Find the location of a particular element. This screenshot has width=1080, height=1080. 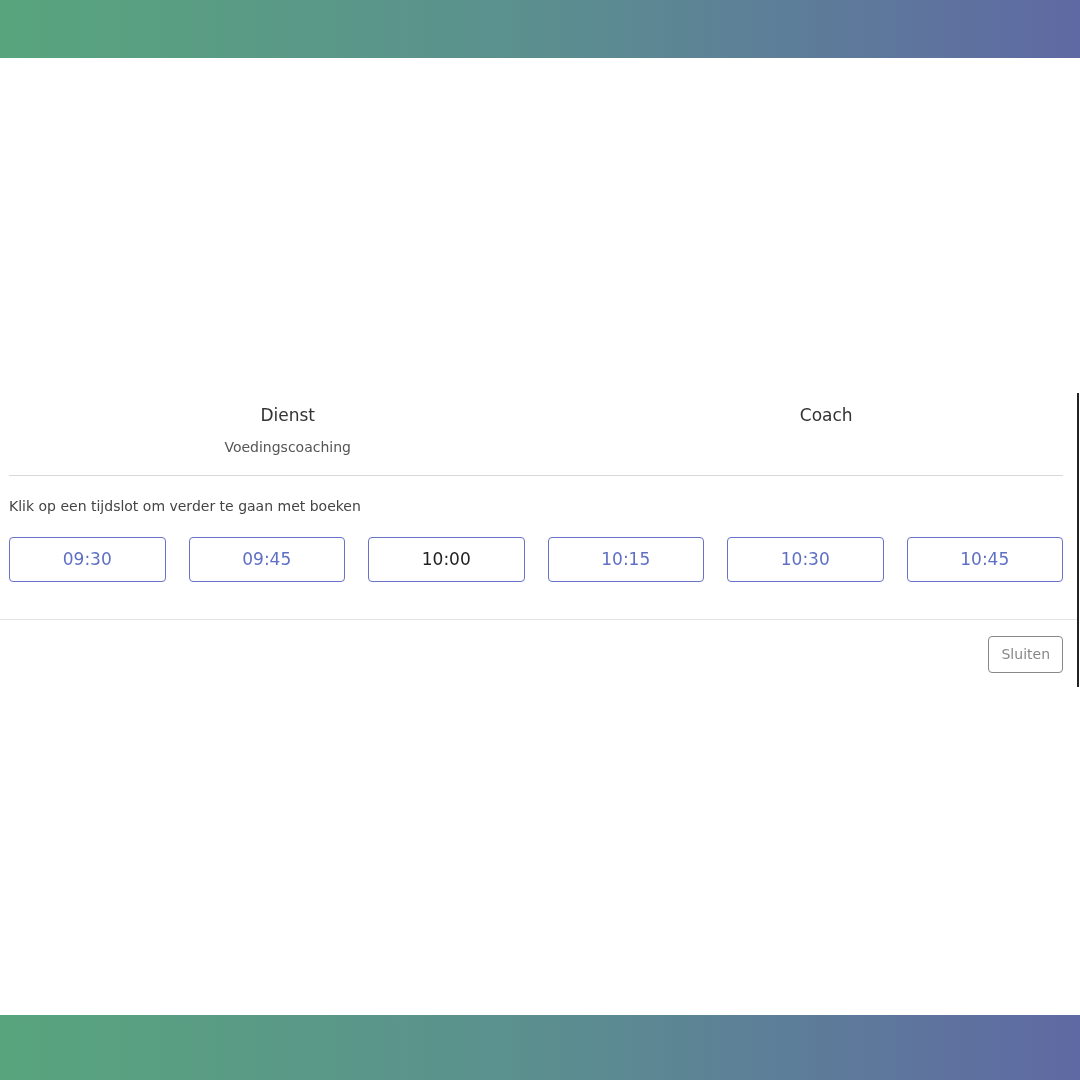

time-slot-button: 09:45 is located at coordinates (266, 559).